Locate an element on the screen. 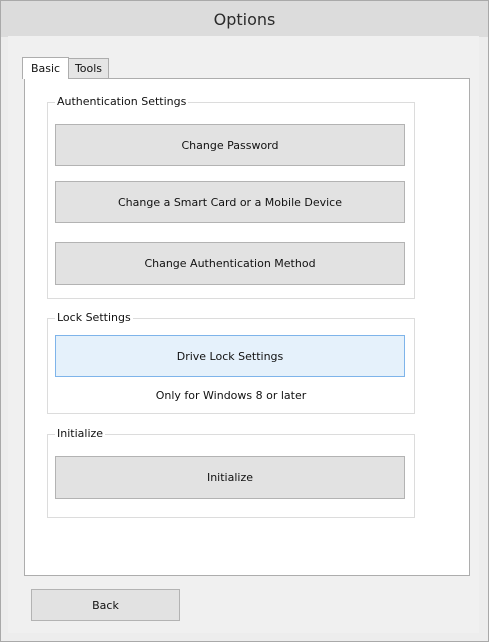 This screenshot has height=642, width=489. tab-basic: Basic is located at coordinates (45, 68).